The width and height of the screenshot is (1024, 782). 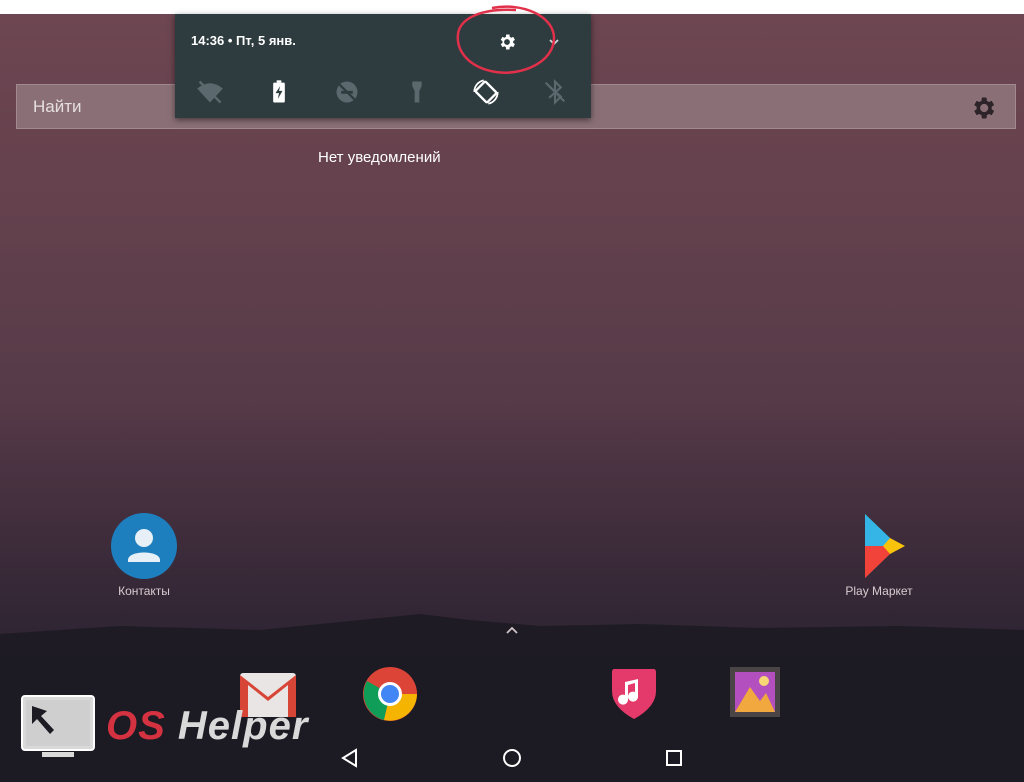 What do you see at coordinates (555, 92) in the screenshot?
I see `bluetooth-off-icon` at bounding box center [555, 92].